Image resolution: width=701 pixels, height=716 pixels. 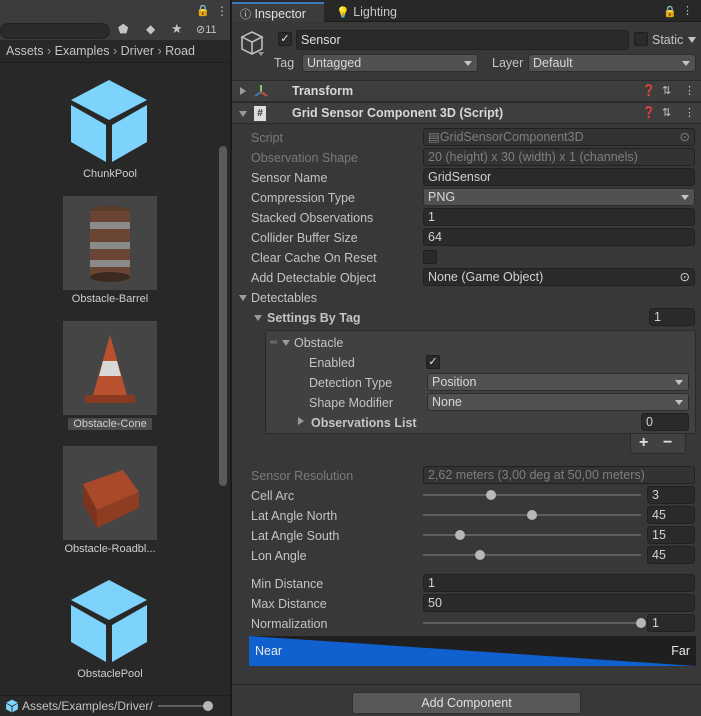 I want to click on min-dist-input: 1, so click(x=559, y=583).